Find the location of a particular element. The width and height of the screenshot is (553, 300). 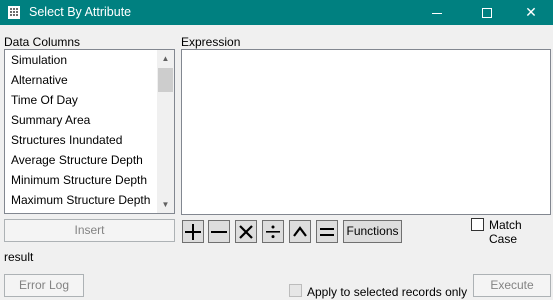

window-title: Select By Attribute is located at coordinates (80, 12).